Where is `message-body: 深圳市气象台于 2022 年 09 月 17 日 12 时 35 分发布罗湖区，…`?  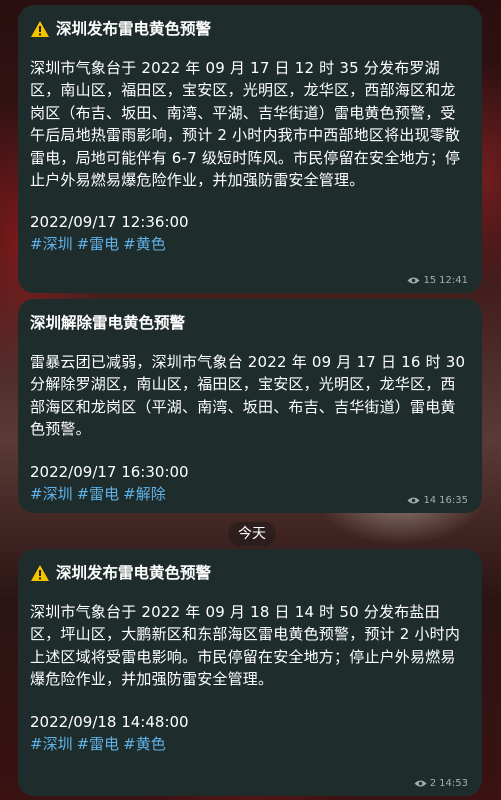 message-body: 深圳市气象台于 2022 年 09 月 17 日 12 时 35 分发布罗湖区，… is located at coordinates (245, 124).